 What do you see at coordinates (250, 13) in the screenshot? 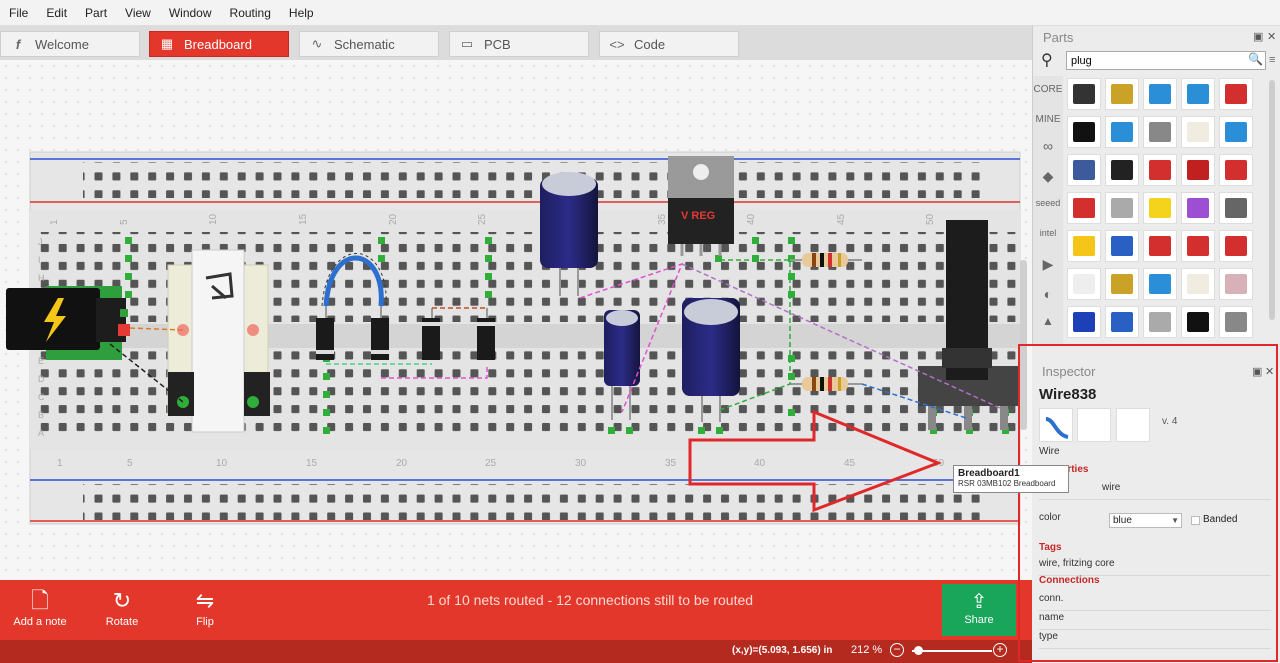
I see `menu-routing: Routing` at bounding box center [250, 13].